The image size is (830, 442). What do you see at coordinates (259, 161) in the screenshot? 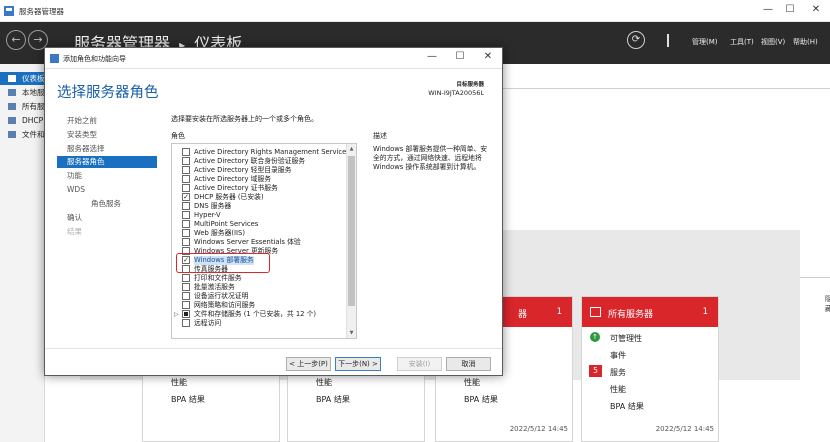
I see `role-item: Active Directory 联合身份验证服务` at bounding box center [259, 161].